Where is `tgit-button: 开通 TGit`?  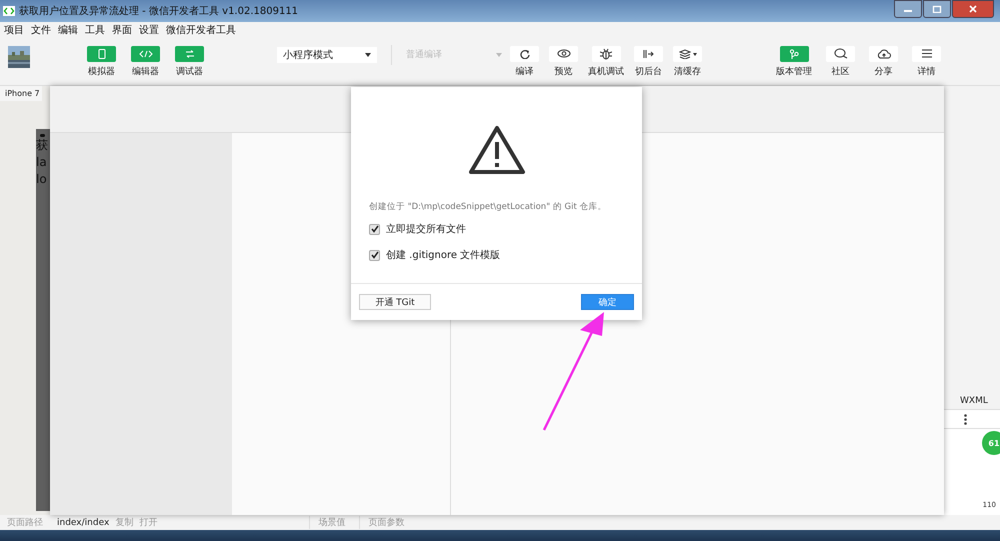
tgit-button: 开通 TGit is located at coordinates (395, 302).